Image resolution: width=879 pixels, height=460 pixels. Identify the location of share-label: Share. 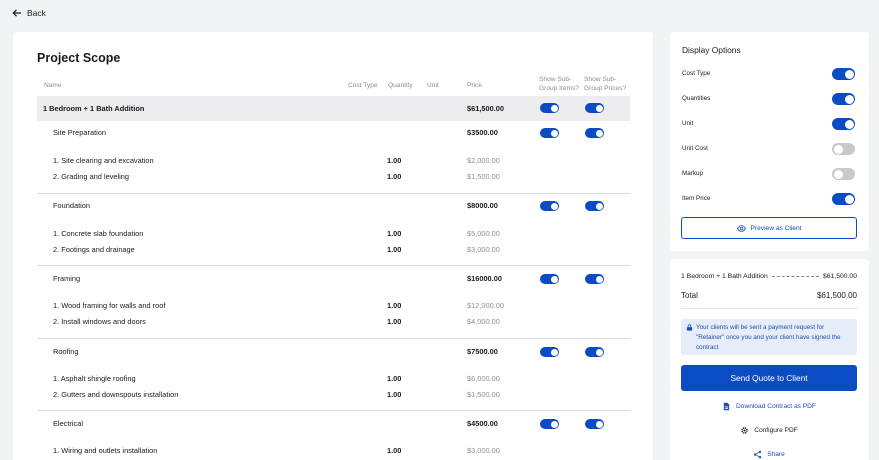
(776, 454).